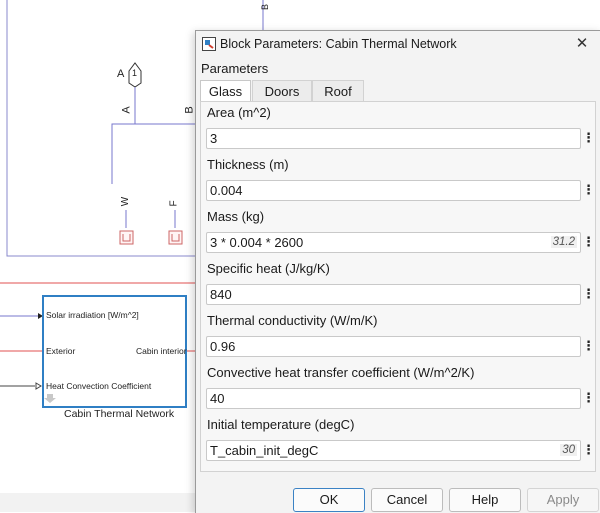  I want to click on thickness-value: 0.004, so click(226, 190).